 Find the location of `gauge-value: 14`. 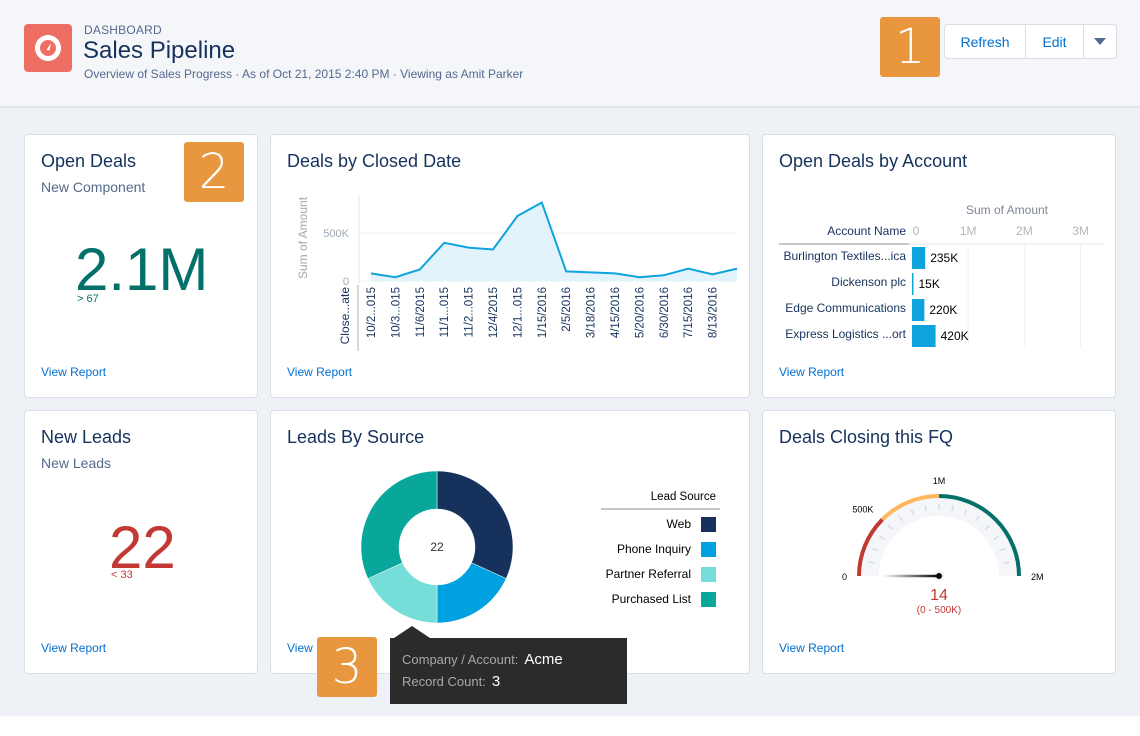

gauge-value: 14 is located at coordinates (939, 595).